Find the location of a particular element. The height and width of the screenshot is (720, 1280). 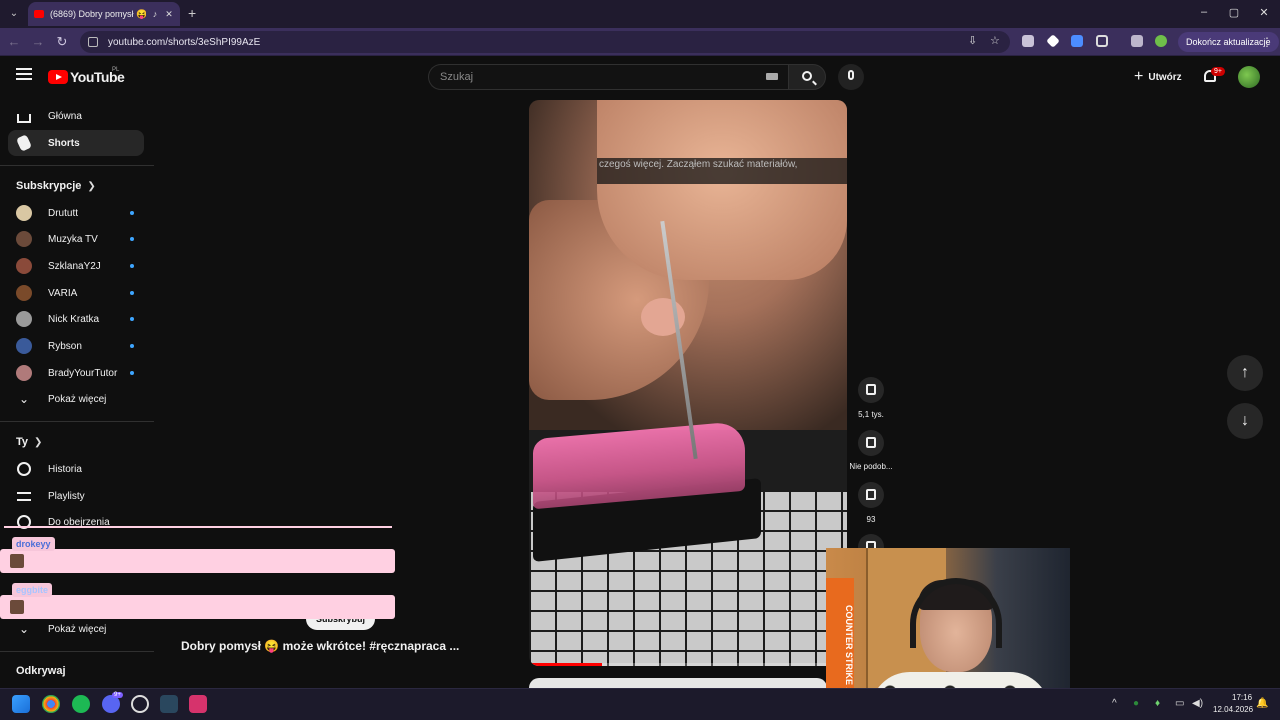

show-more-you: ⌄ Pokaż więcej is located at coordinates (76, 629).